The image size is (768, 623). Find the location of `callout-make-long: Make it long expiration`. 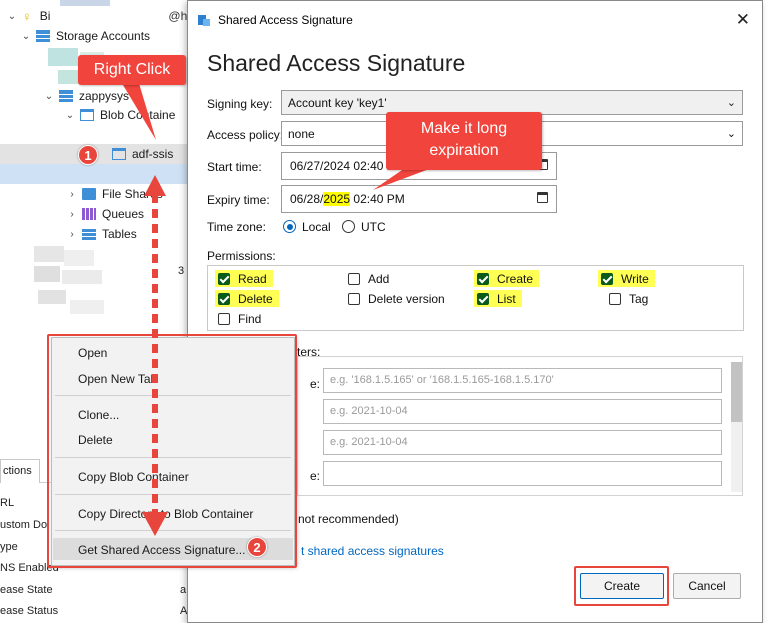

callout-make-long: Make it long expiration is located at coordinates (464, 141).